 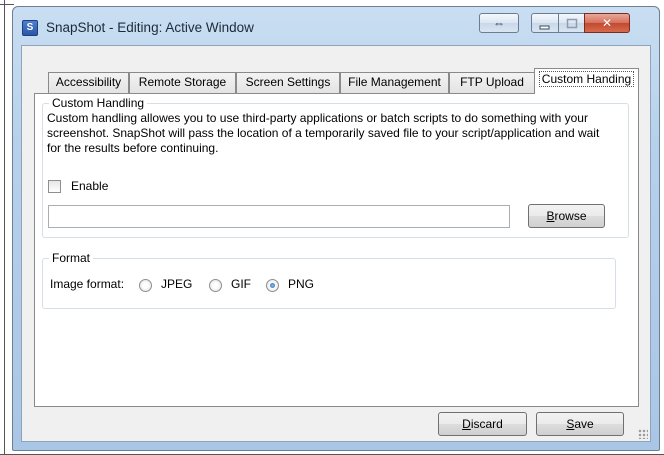 I want to click on tab-label: Custom Handing, so click(x=586, y=79).